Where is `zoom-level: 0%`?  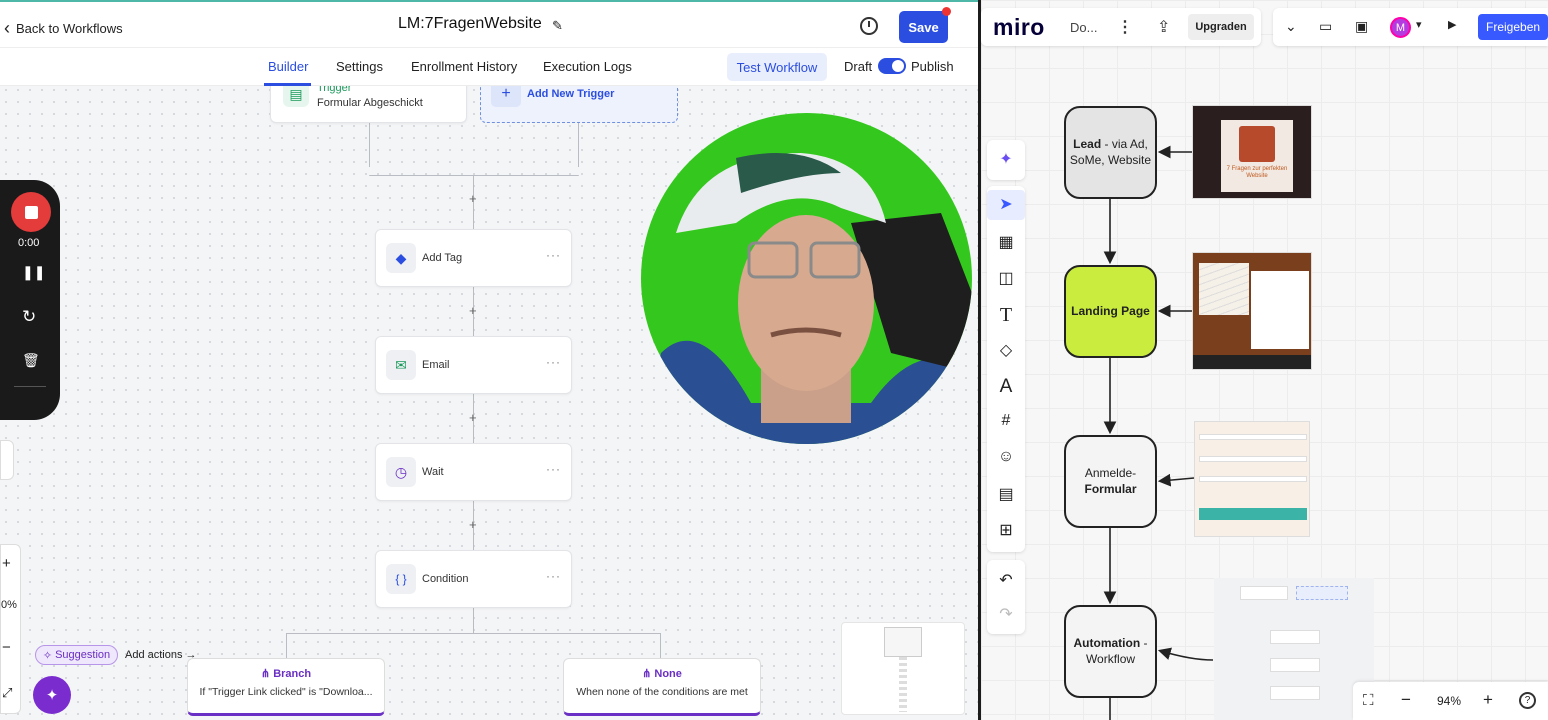
zoom-level: 0% is located at coordinates (9, 605).